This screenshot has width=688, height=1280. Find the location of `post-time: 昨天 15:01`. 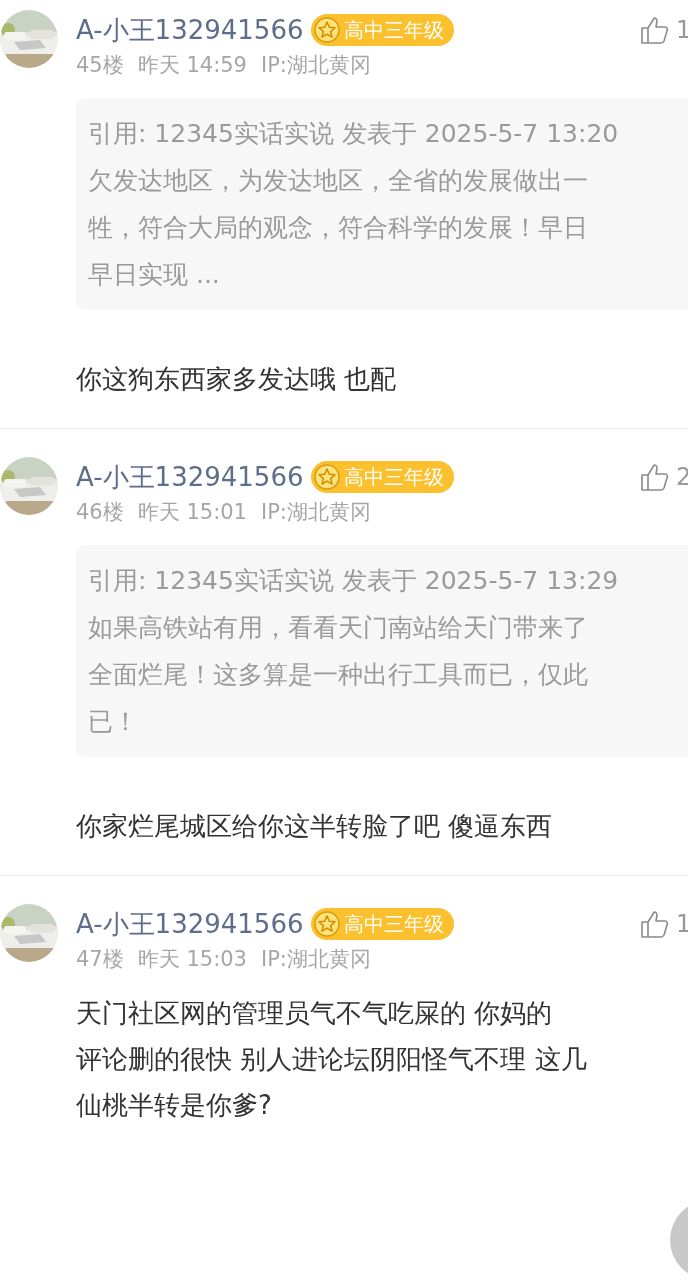

post-time: 昨天 15:01 is located at coordinates (192, 513).